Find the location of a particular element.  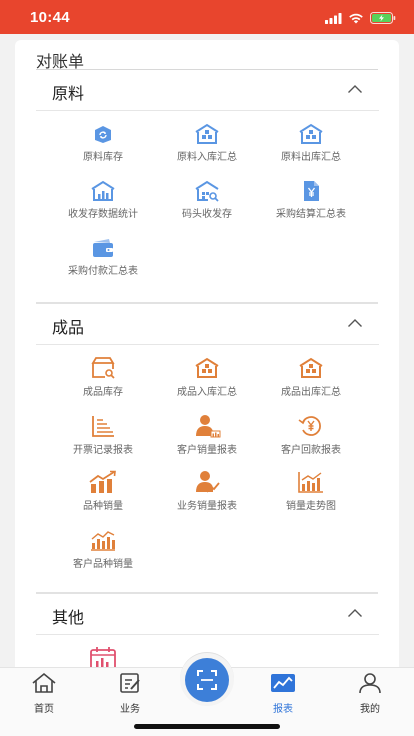

scan-button is located at coordinates (207, 680).